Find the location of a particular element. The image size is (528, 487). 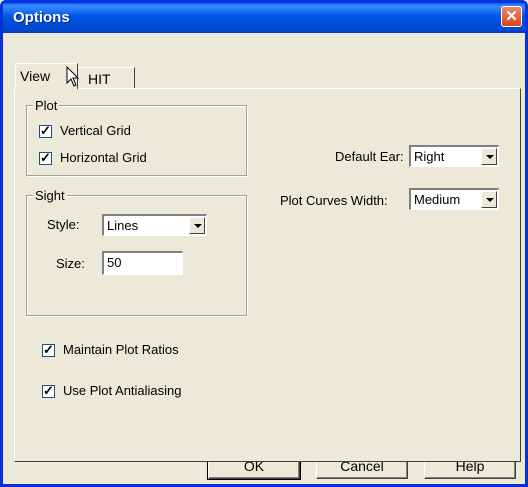

use-plot-antialiasing-label: Use Plot Antialiasing is located at coordinates (122, 390).